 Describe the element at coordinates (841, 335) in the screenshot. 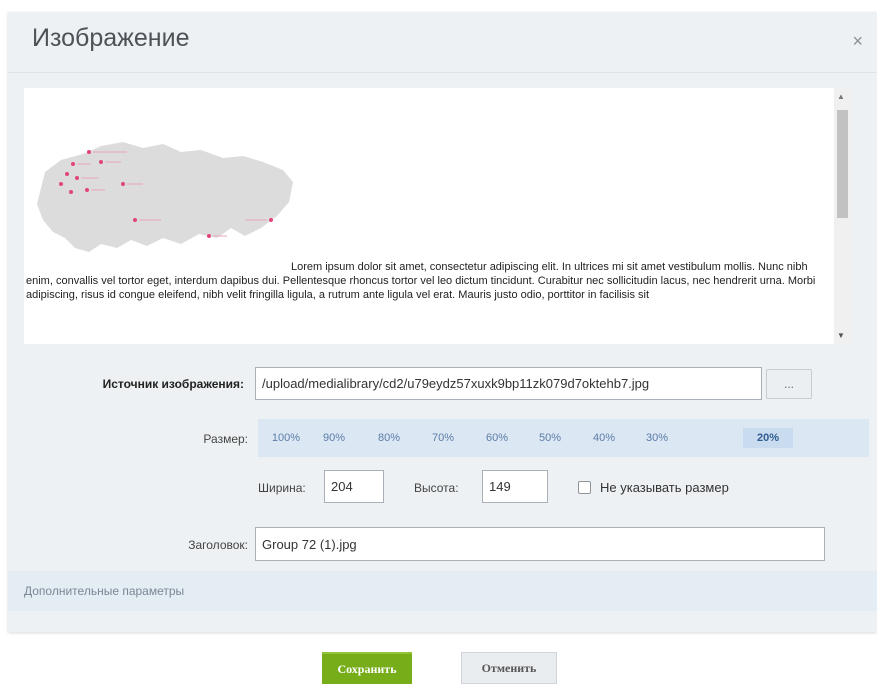

I see `scroll-down-icon: ▼` at that location.